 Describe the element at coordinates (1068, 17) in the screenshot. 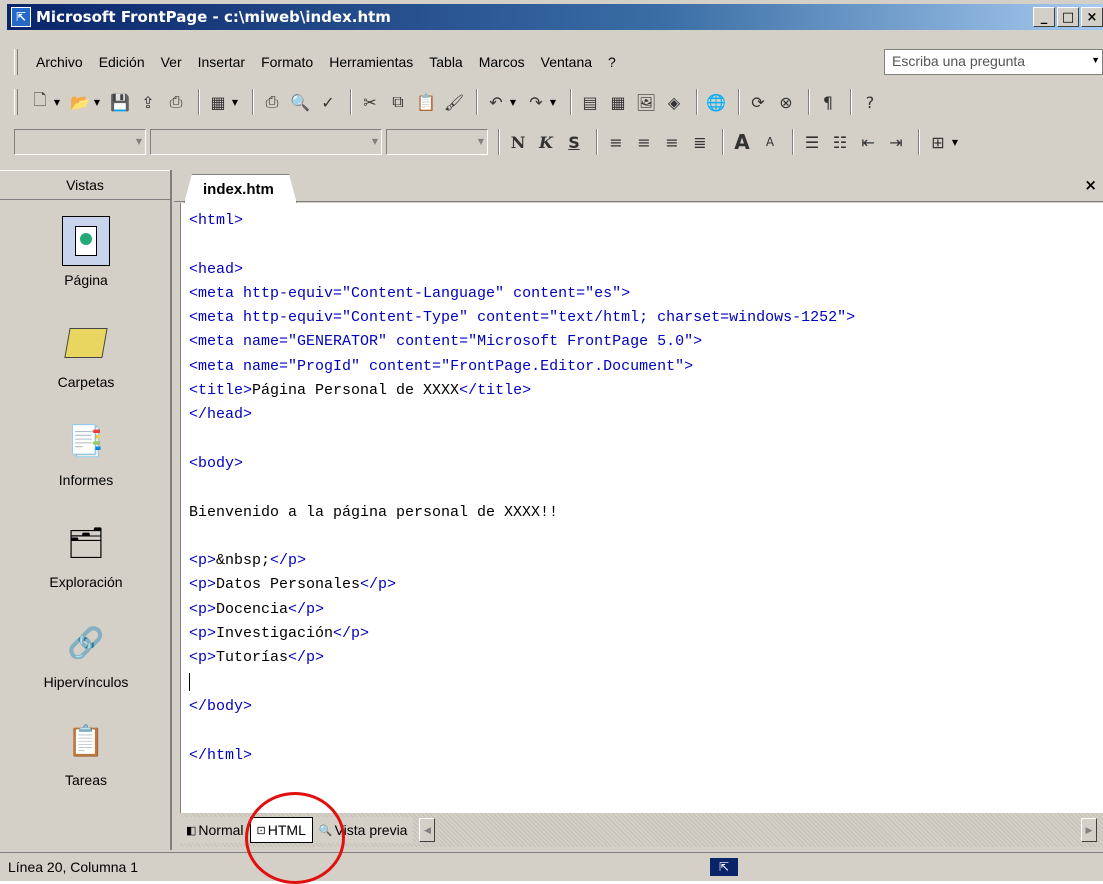

I see `maximize-button: □` at that location.